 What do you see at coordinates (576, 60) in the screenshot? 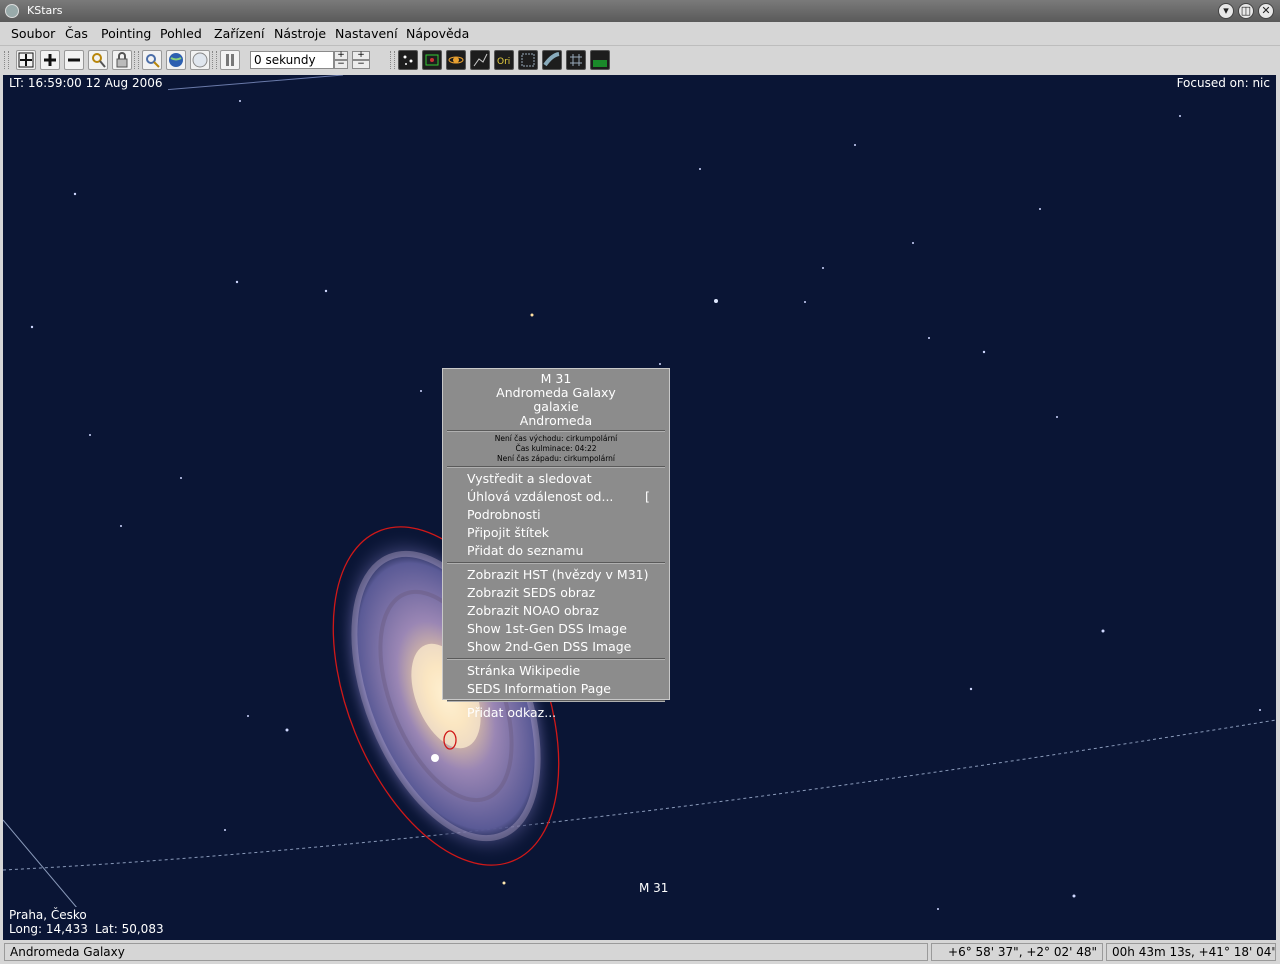
I see `toggle-coordinate-grid-icon` at bounding box center [576, 60].